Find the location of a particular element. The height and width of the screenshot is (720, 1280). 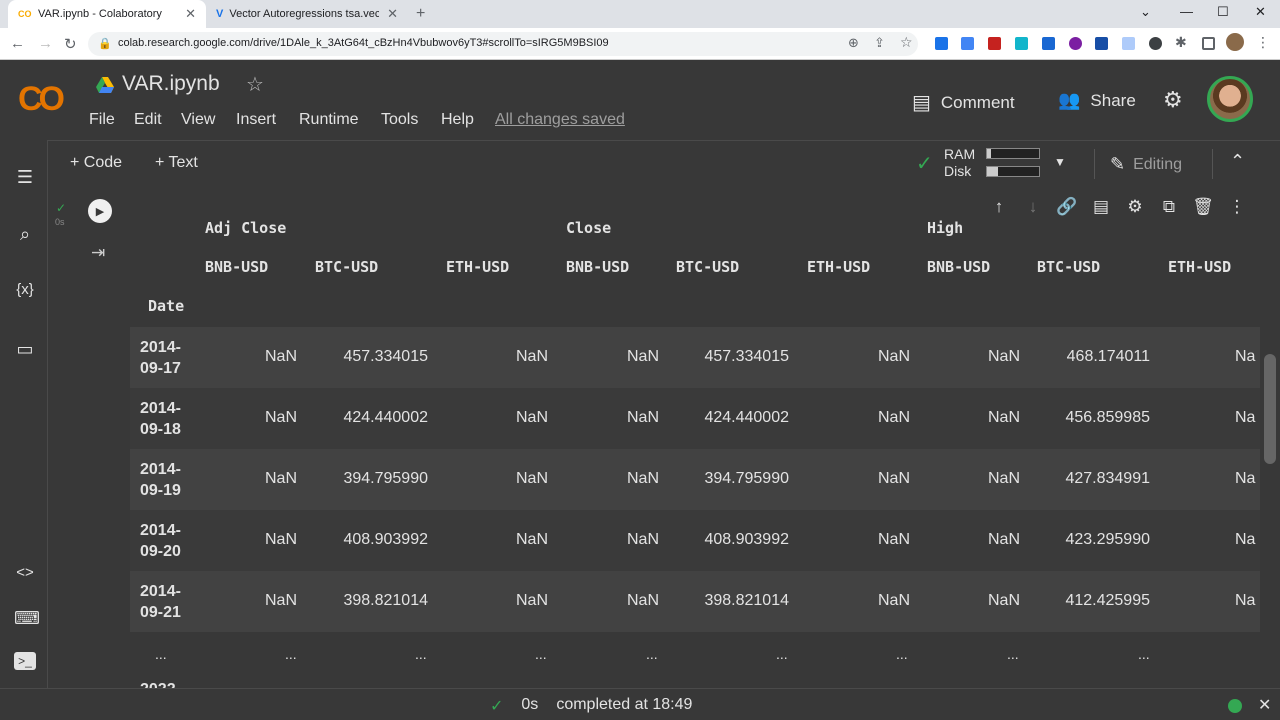

minimize-icon: — is located at coordinates (1186, 11).